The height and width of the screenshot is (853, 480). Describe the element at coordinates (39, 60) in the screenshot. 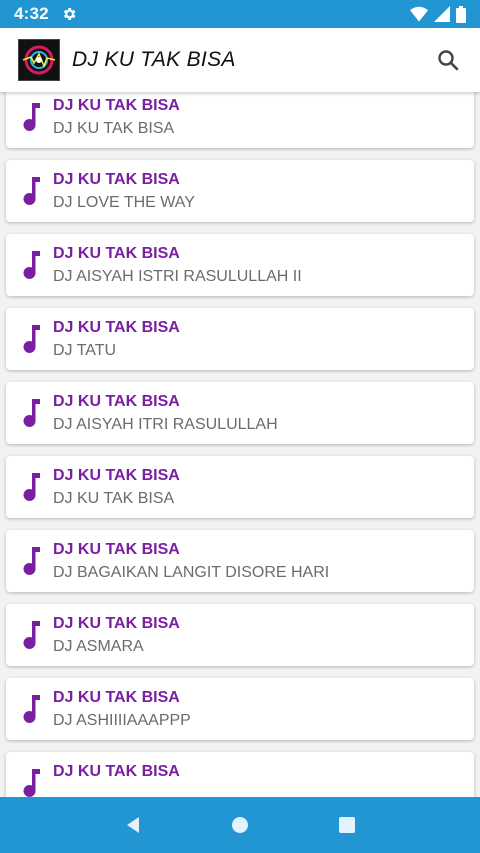

I see `app-logo-icon` at that location.